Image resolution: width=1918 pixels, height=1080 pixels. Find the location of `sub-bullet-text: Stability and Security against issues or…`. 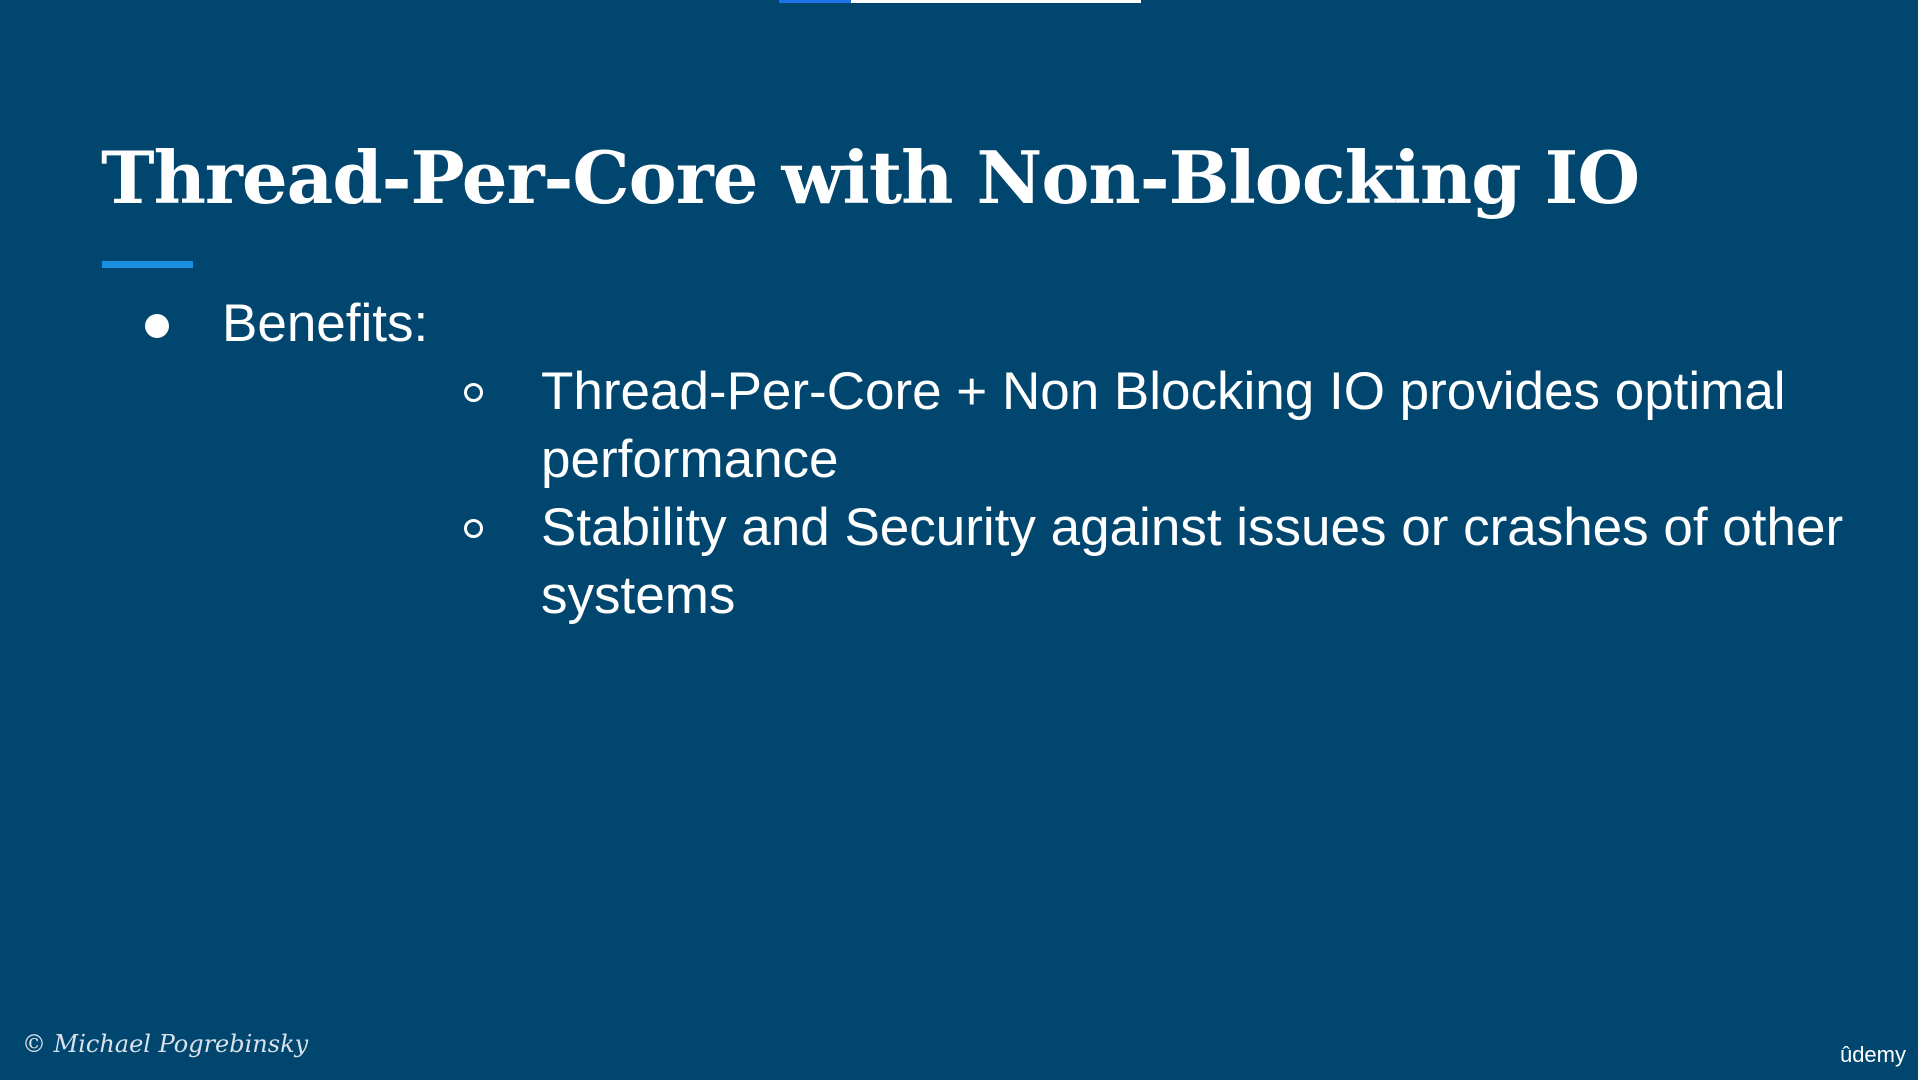

sub-bullet-text: Stability and Security against issues or… is located at coordinates (1192, 561).